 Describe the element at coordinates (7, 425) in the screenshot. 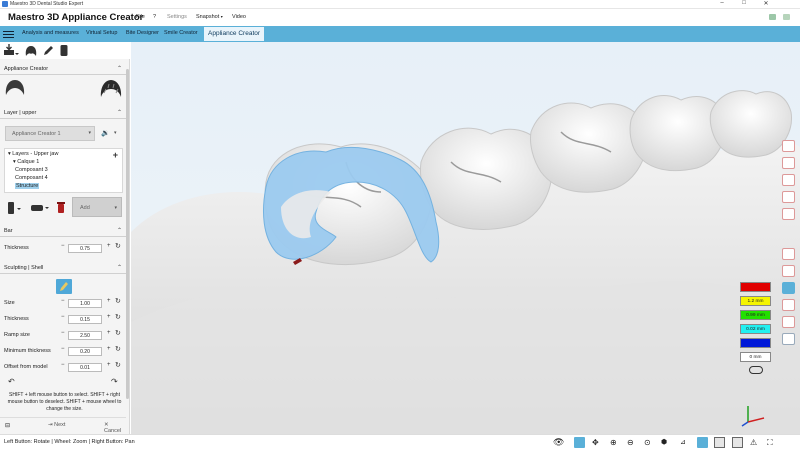

I see `sidebar-toggle-icon: ⊟` at that location.